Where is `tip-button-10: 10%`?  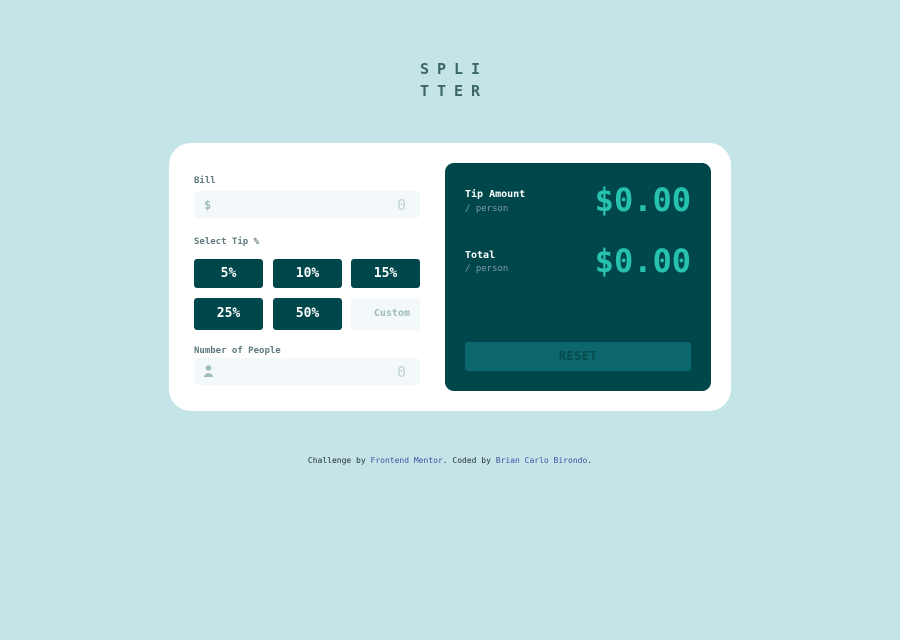
tip-button-10: 10% is located at coordinates (307, 273).